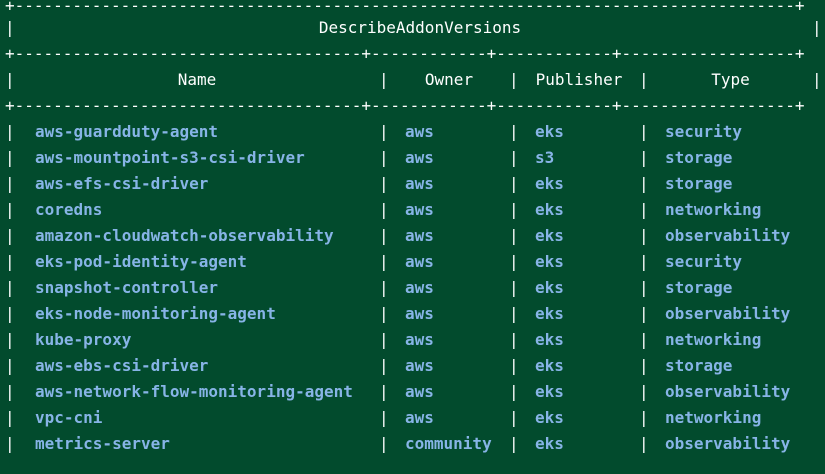 The height and width of the screenshot is (474, 825). What do you see at coordinates (141, 261) in the screenshot?
I see `cell-name: eks-pod-identity-agent` at bounding box center [141, 261].